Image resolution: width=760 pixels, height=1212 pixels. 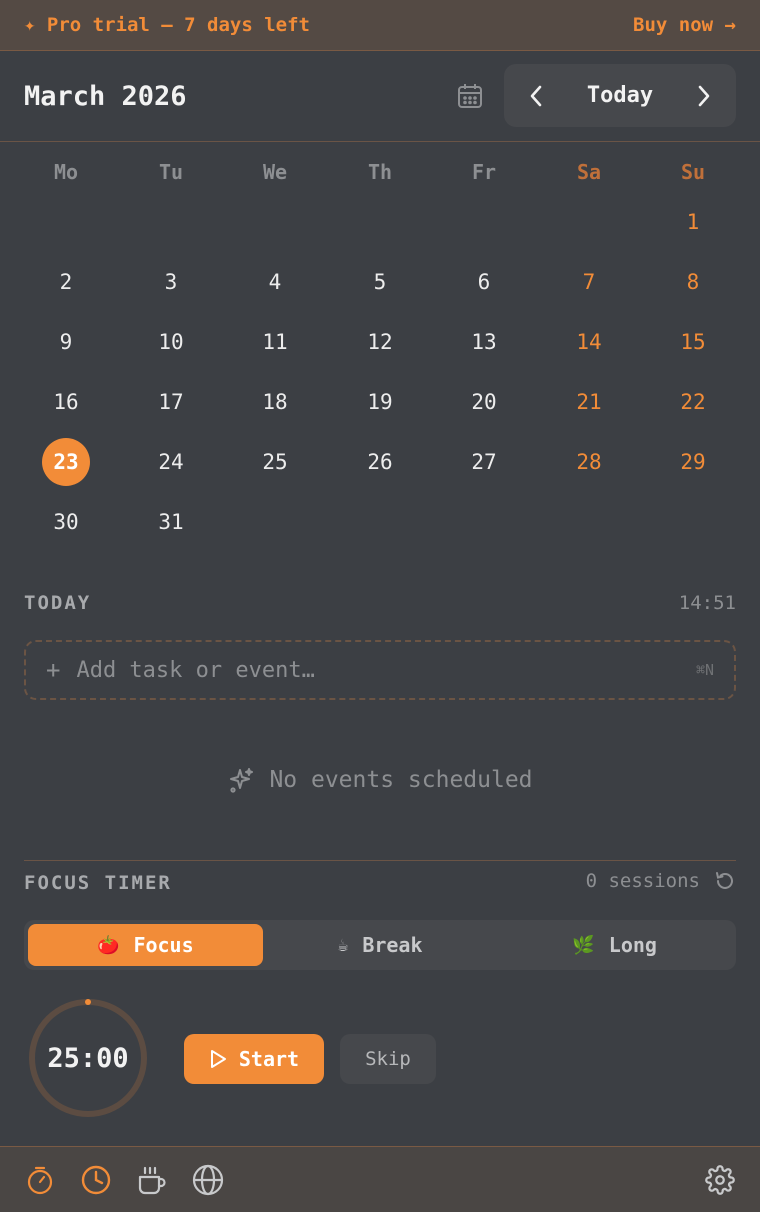 What do you see at coordinates (66, 402) in the screenshot?
I see `calendar-day: 16` at bounding box center [66, 402].